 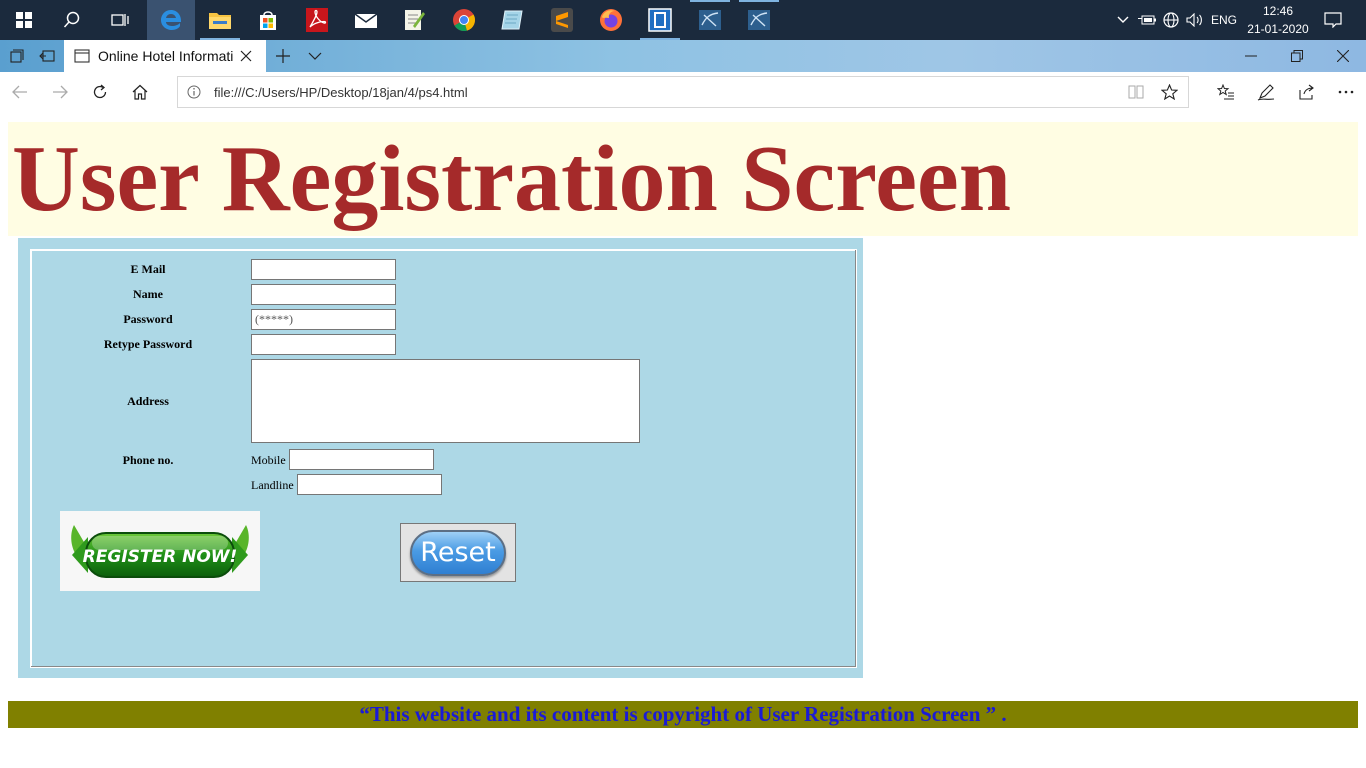 What do you see at coordinates (160, 557) in the screenshot?
I see `register-now-text: REGISTER NOW!` at bounding box center [160, 557].